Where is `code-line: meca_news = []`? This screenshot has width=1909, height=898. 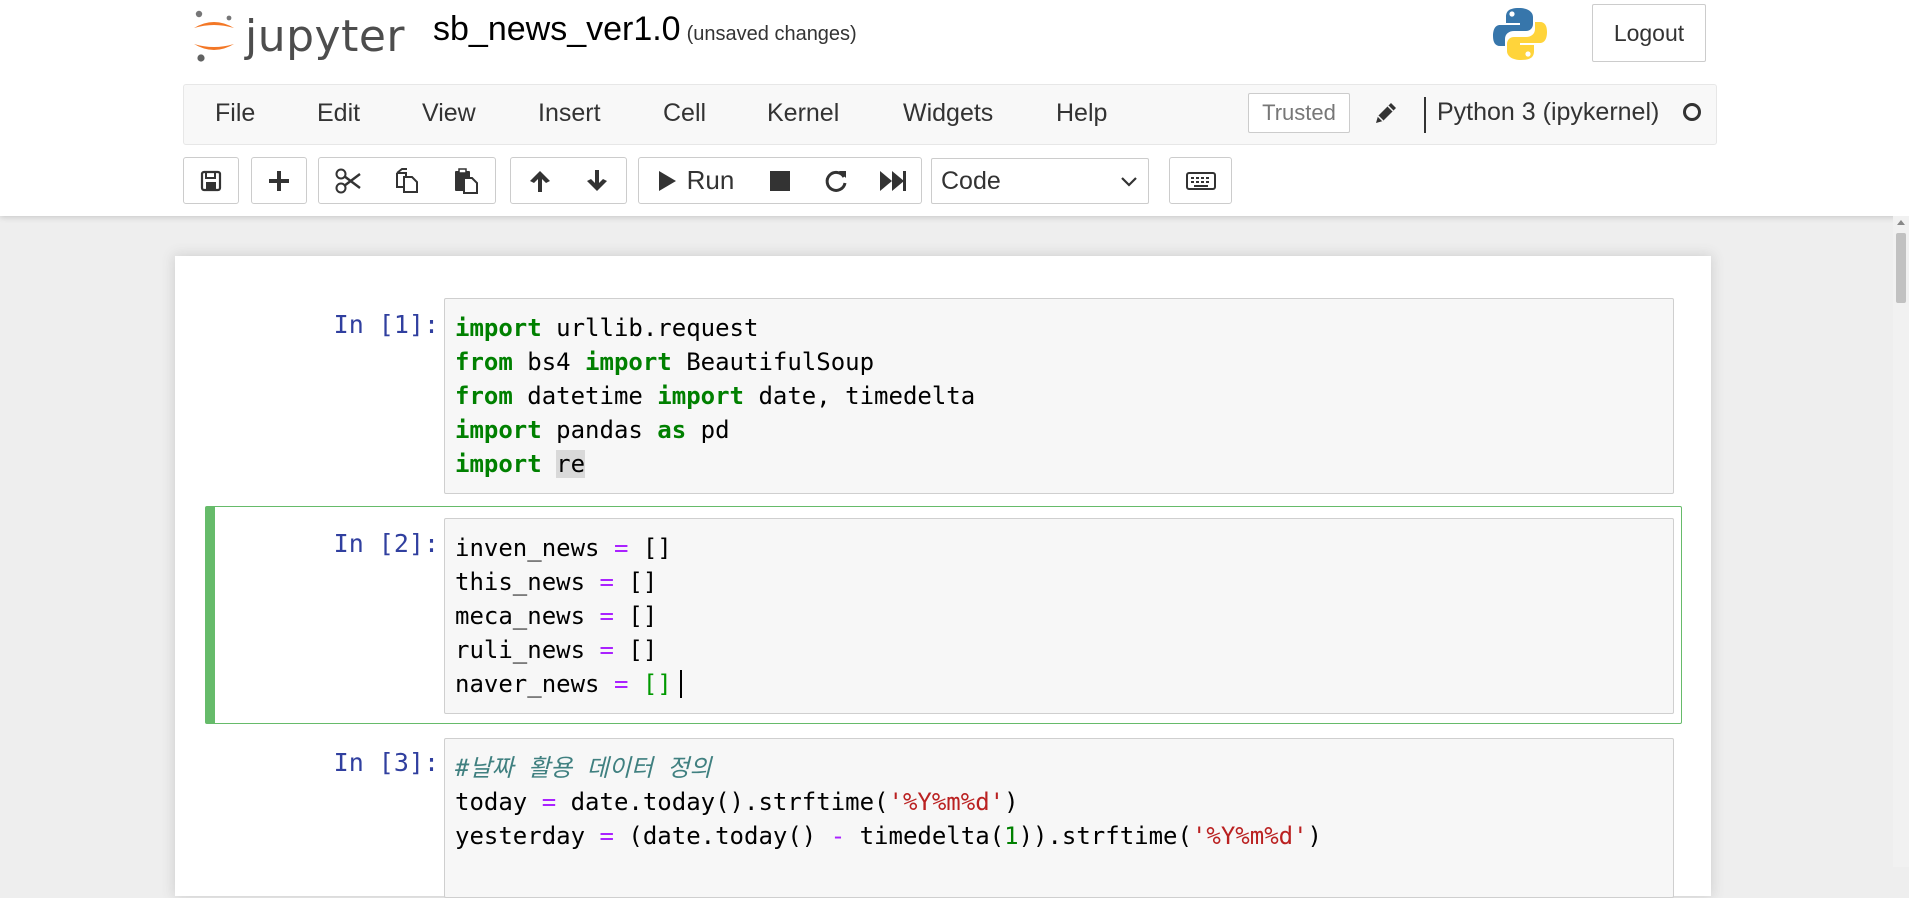 code-line: meca_news = [] is located at coordinates (568, 616).